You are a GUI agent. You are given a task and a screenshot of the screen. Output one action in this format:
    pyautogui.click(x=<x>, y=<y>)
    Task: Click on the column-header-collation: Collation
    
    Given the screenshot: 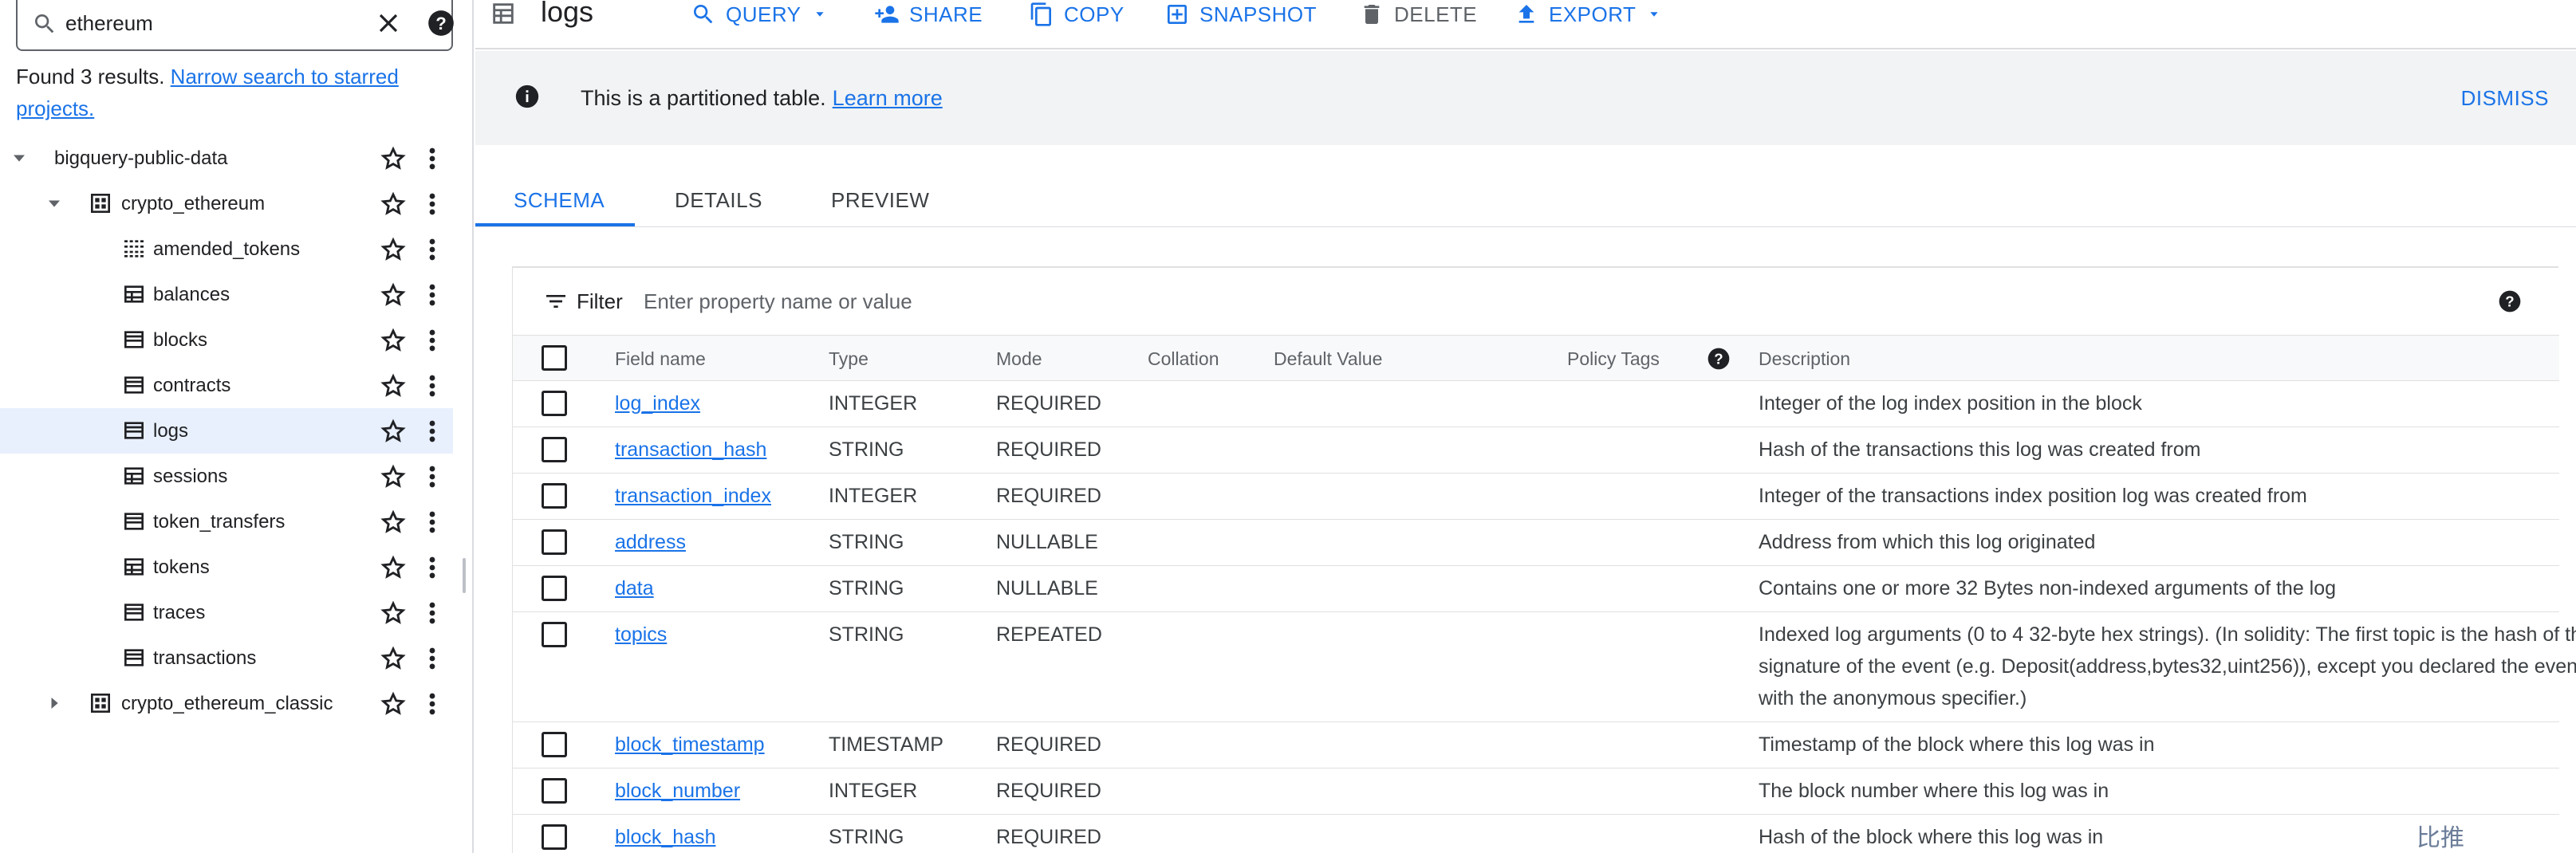 What is the action you would take?
    pyautogui.click(x=1183, y=358)
    